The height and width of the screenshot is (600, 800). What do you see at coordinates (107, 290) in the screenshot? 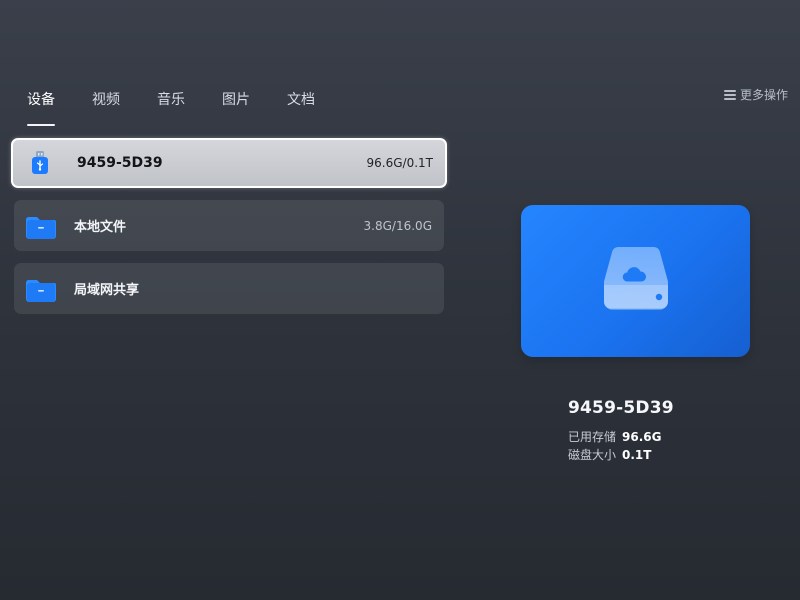
I see `list-item-name: 局域网共享` at bounding box center [107, 290].